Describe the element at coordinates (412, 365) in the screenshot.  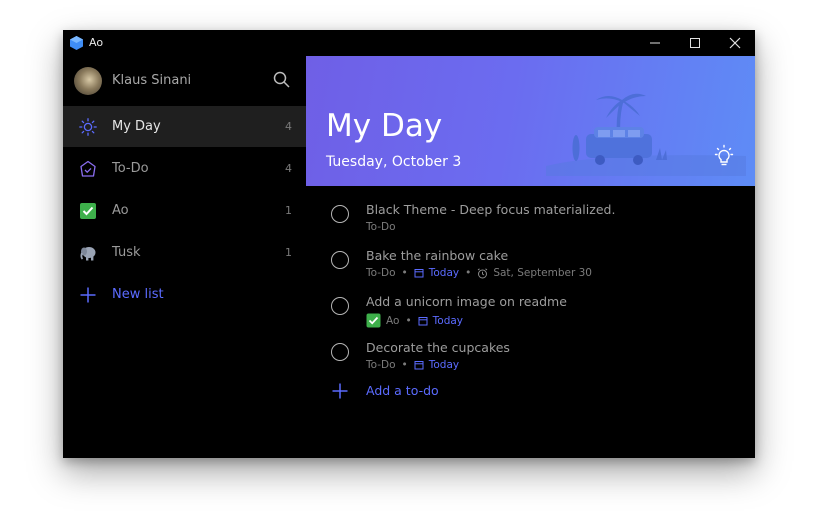
I see `task-meta: To-Do • Today` at that location.